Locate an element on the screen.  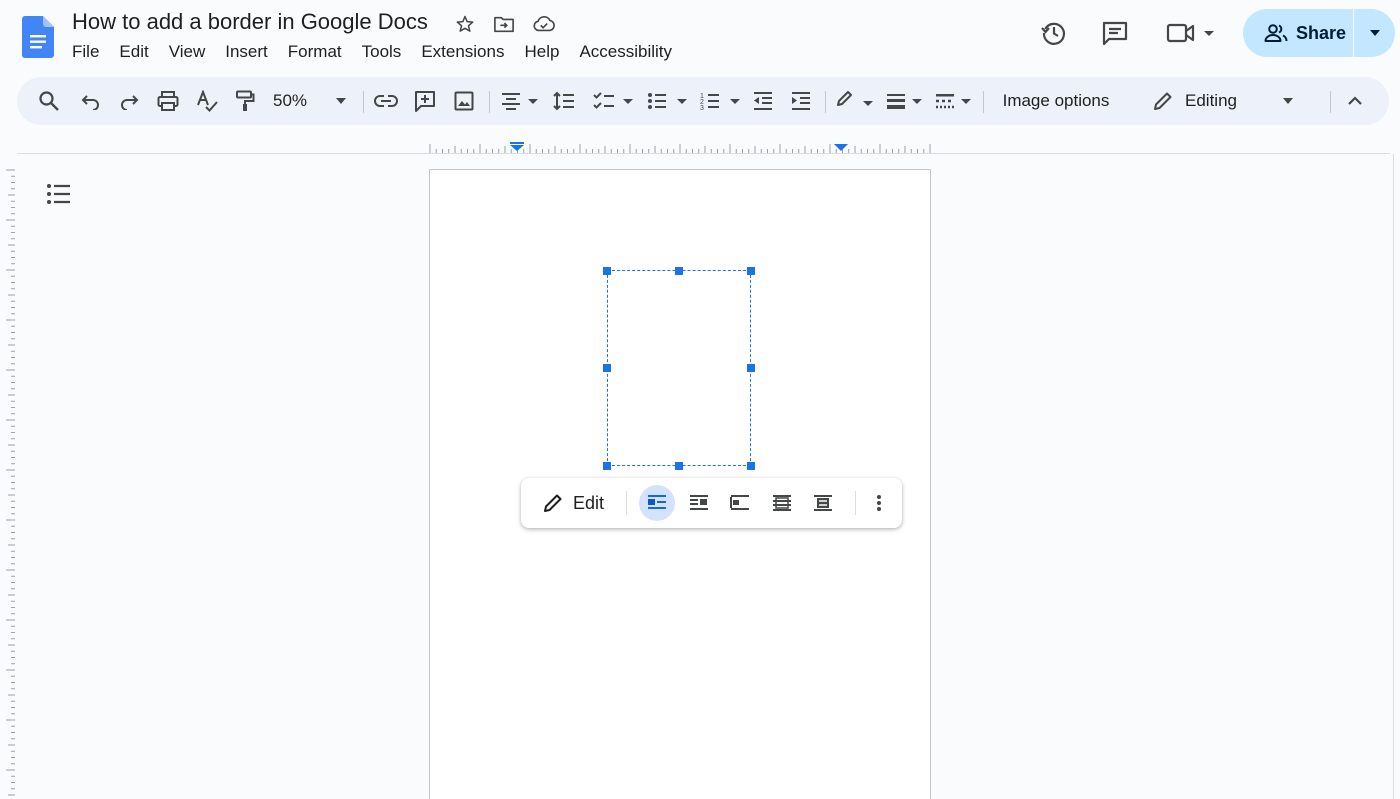
spellcheck-icon is located at coordinates (207, 101).